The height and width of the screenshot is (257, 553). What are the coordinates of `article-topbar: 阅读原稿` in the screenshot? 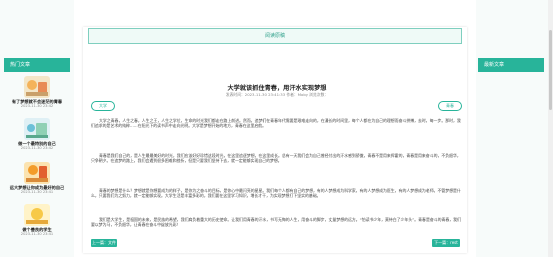 It's located at (275, 36).